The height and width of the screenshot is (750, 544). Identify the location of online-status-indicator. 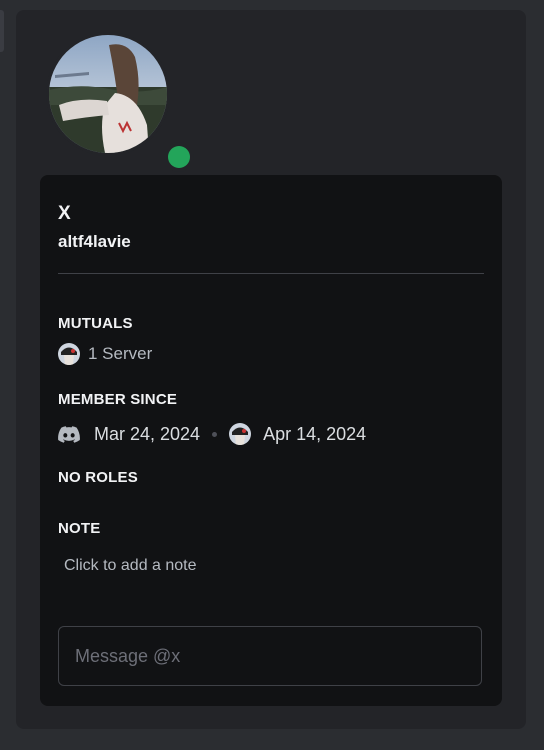
(179, 157).